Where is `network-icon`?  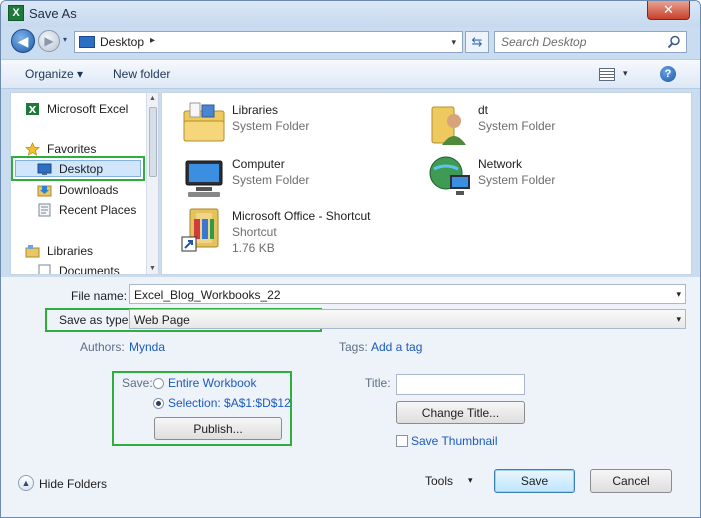 network-icon is located at coordinates (449, 175).